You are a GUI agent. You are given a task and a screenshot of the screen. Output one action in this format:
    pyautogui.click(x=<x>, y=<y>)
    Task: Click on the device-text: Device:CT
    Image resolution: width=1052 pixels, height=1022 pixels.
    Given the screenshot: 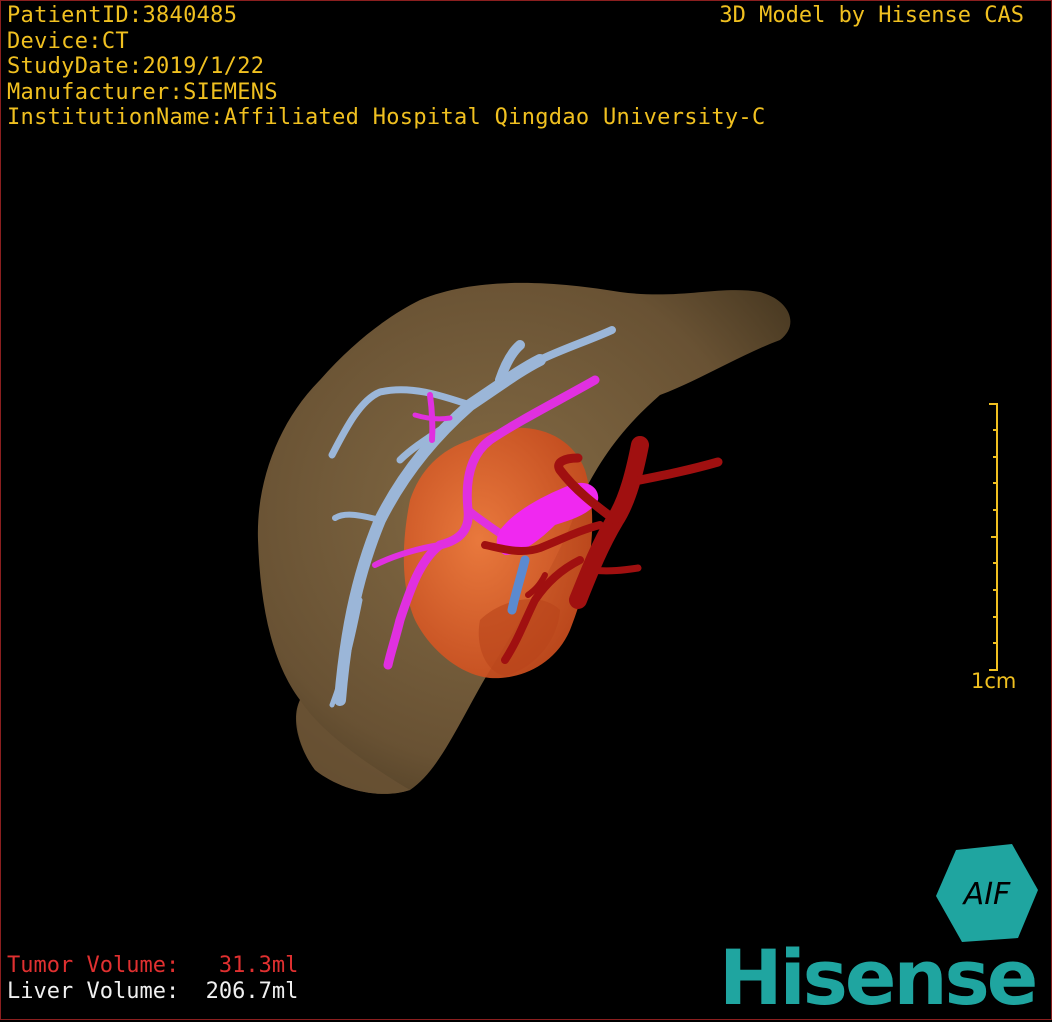 What is the action you would take?
    pyautogui.click(x=68, y=41)
    